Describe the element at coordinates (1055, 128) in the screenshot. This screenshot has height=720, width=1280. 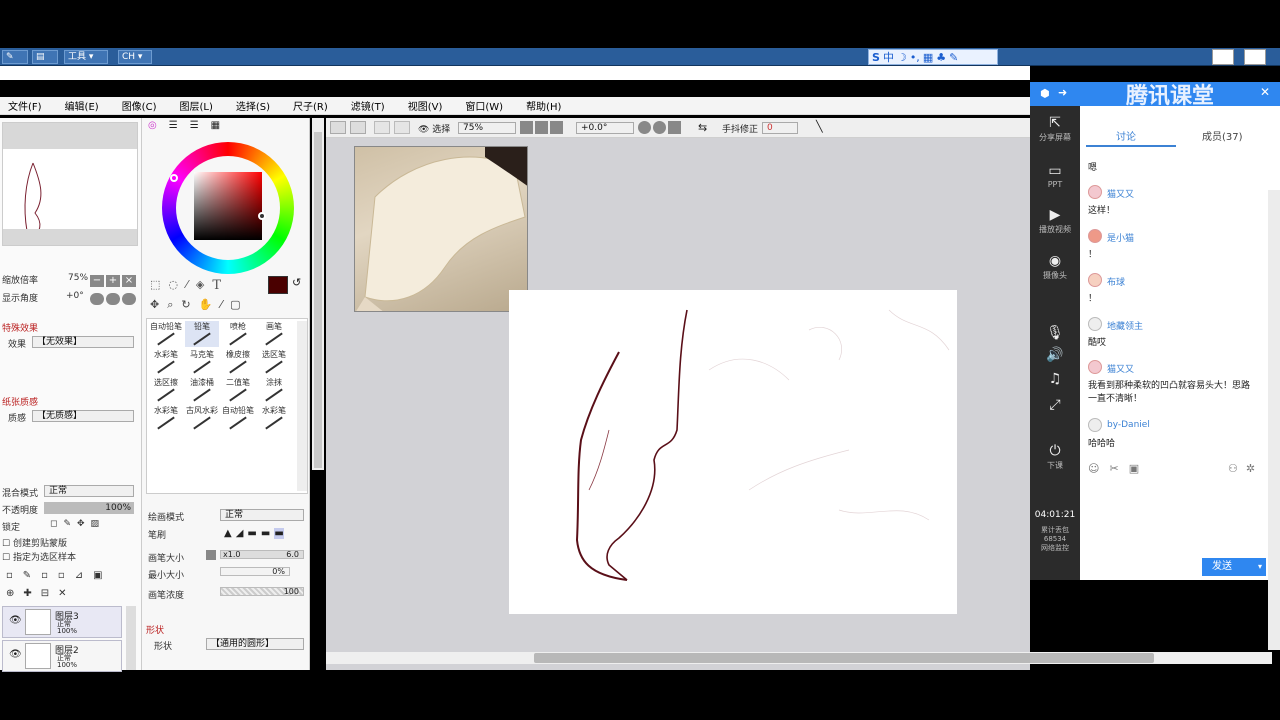
I see `share-screen-button: ⇱ 分享屏幕` at that location.